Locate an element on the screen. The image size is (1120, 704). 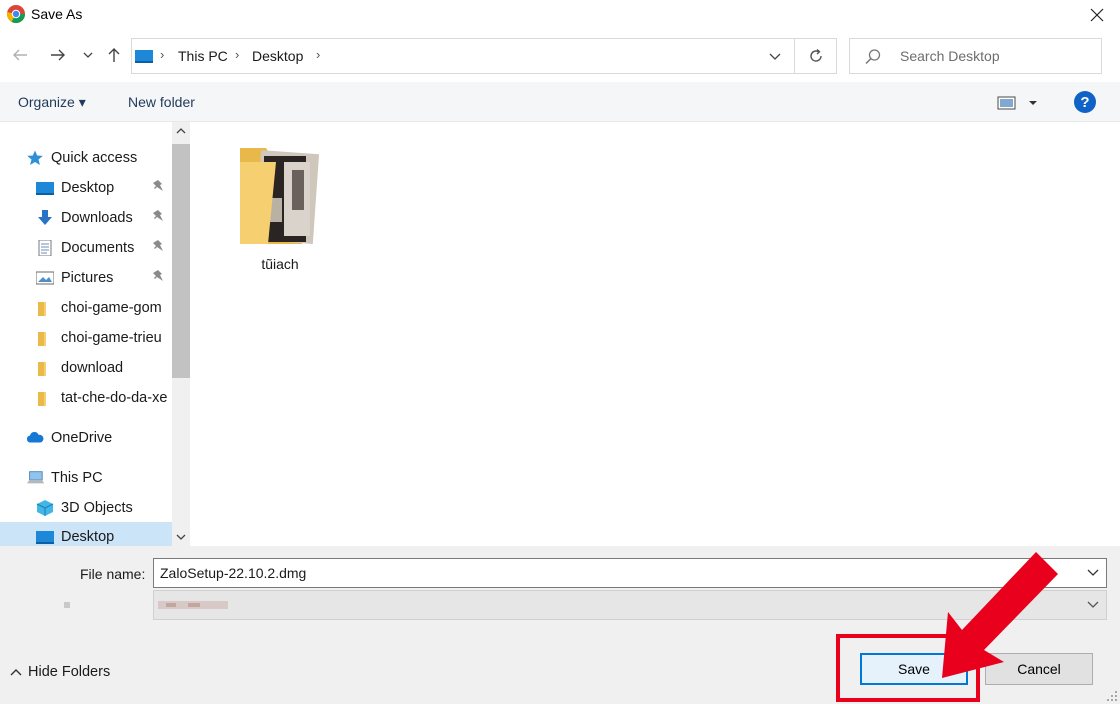
sidebar-item-label: choi-game-gom is located at coordinates (111, 308).